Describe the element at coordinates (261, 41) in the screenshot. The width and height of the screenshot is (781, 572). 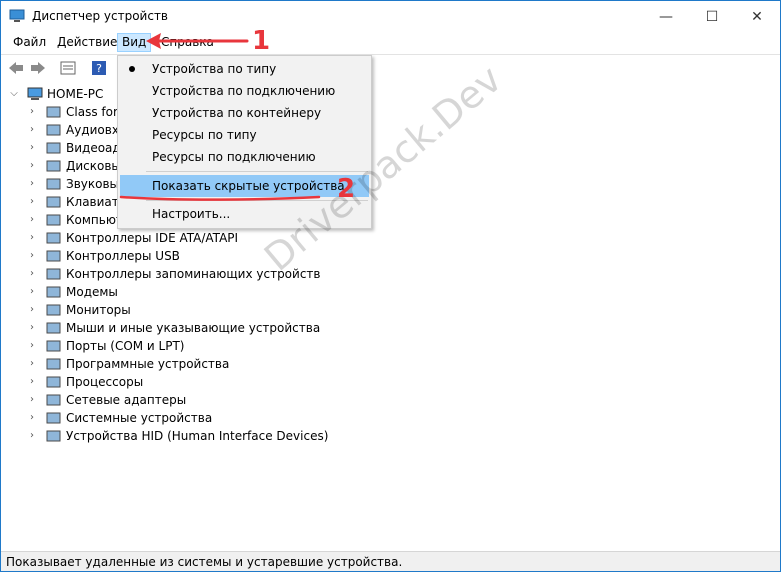
I see `annotation-number-1: 1` at that location.